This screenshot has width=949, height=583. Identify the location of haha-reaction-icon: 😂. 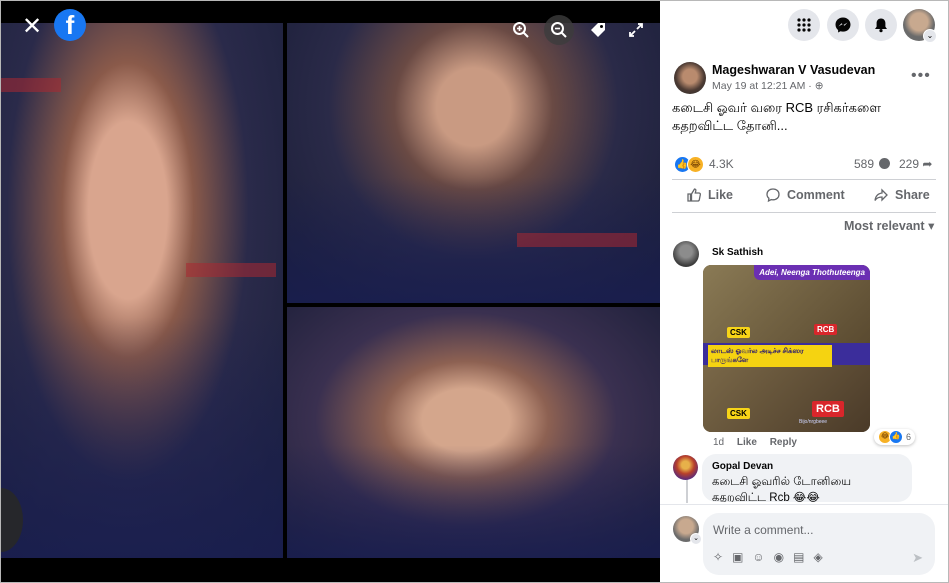
(695, 164).